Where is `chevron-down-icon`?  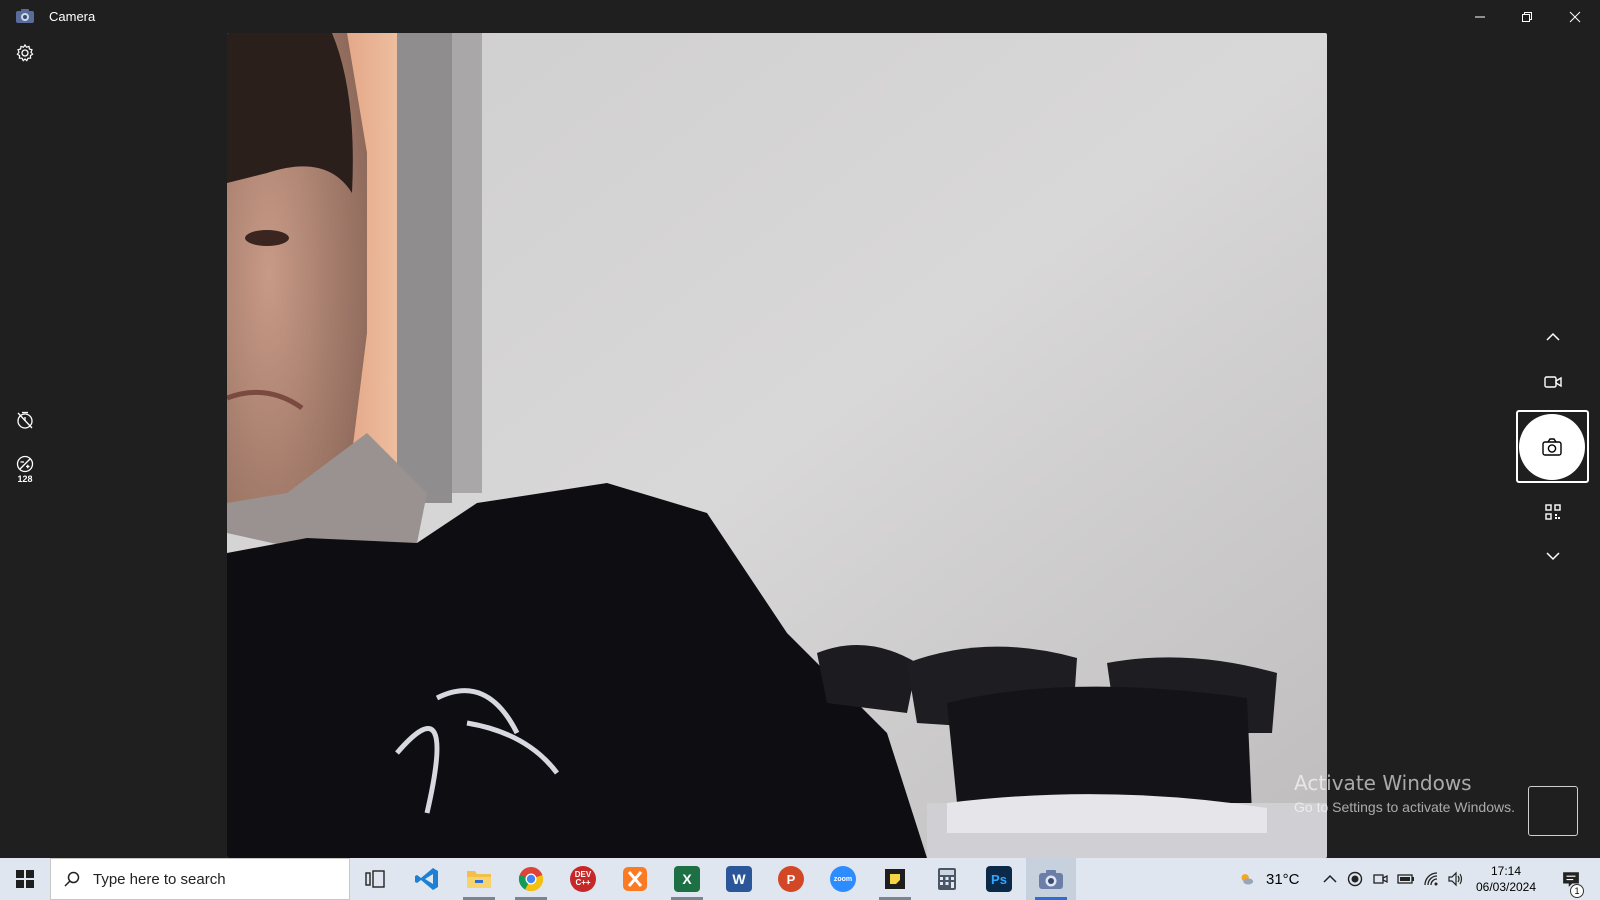
chevron-down-icon is located at coordinates (1553, 556).